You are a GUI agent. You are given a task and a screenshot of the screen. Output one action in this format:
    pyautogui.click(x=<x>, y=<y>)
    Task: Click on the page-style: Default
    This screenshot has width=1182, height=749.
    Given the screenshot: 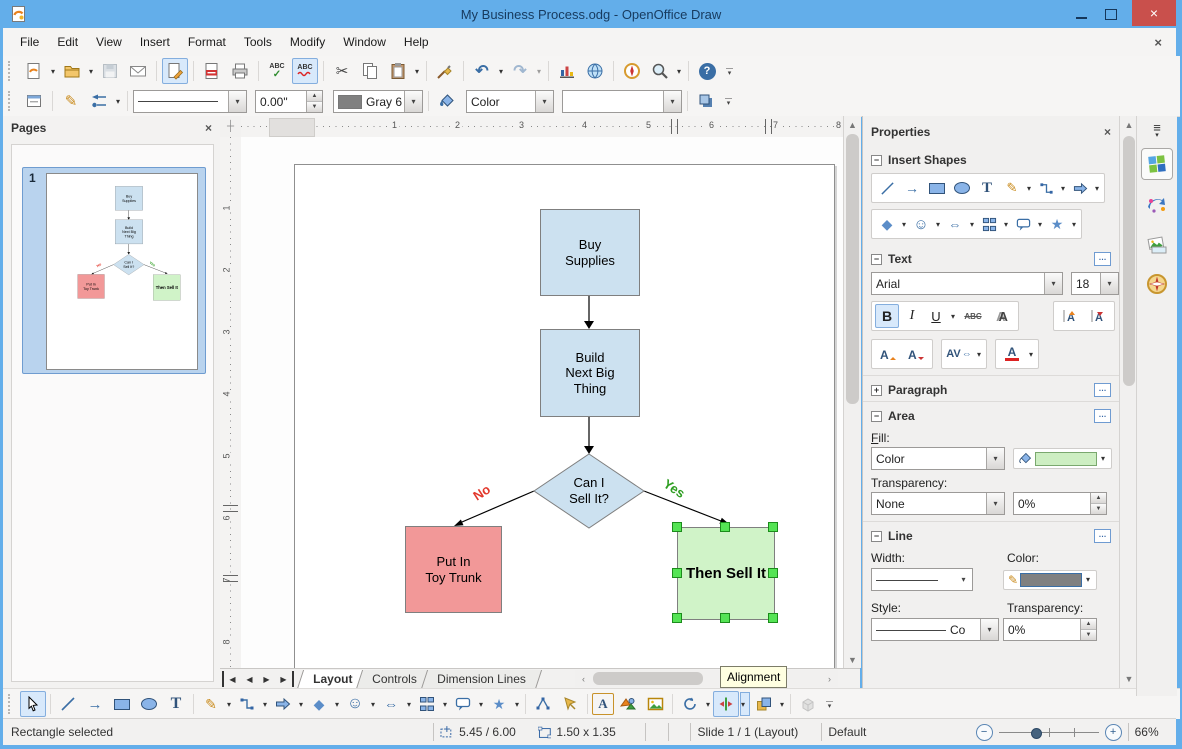 What is the action you would take?
    pyautogui.click(x=901, y=732)
    